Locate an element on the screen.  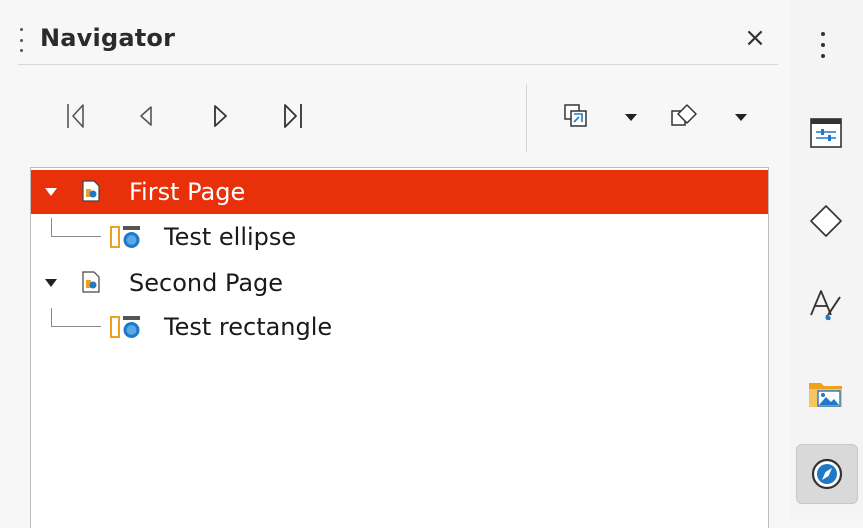
shapes-icon is located at coordinates (684, 115).